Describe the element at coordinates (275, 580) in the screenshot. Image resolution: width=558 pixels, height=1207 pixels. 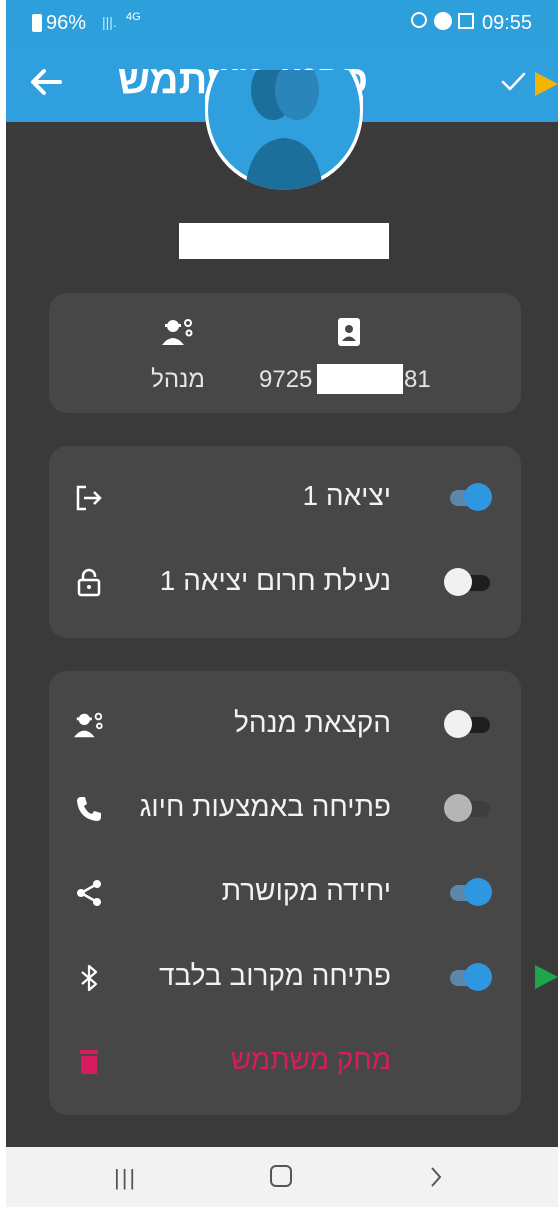
I see `setting-label: נעילת חרום יציאה 1` at that location.